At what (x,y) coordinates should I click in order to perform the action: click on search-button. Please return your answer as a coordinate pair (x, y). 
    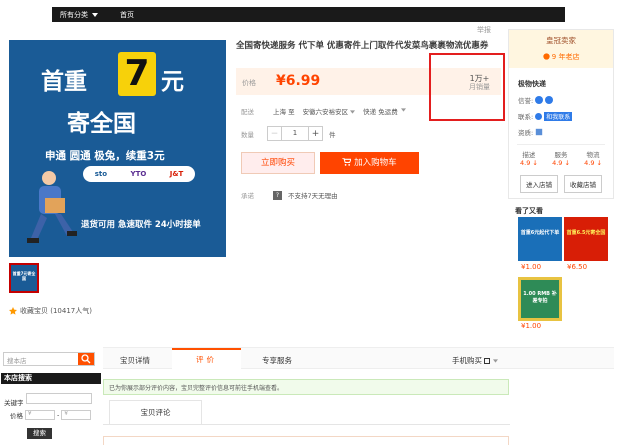
    Looking at the image, I should click on (86, 359).